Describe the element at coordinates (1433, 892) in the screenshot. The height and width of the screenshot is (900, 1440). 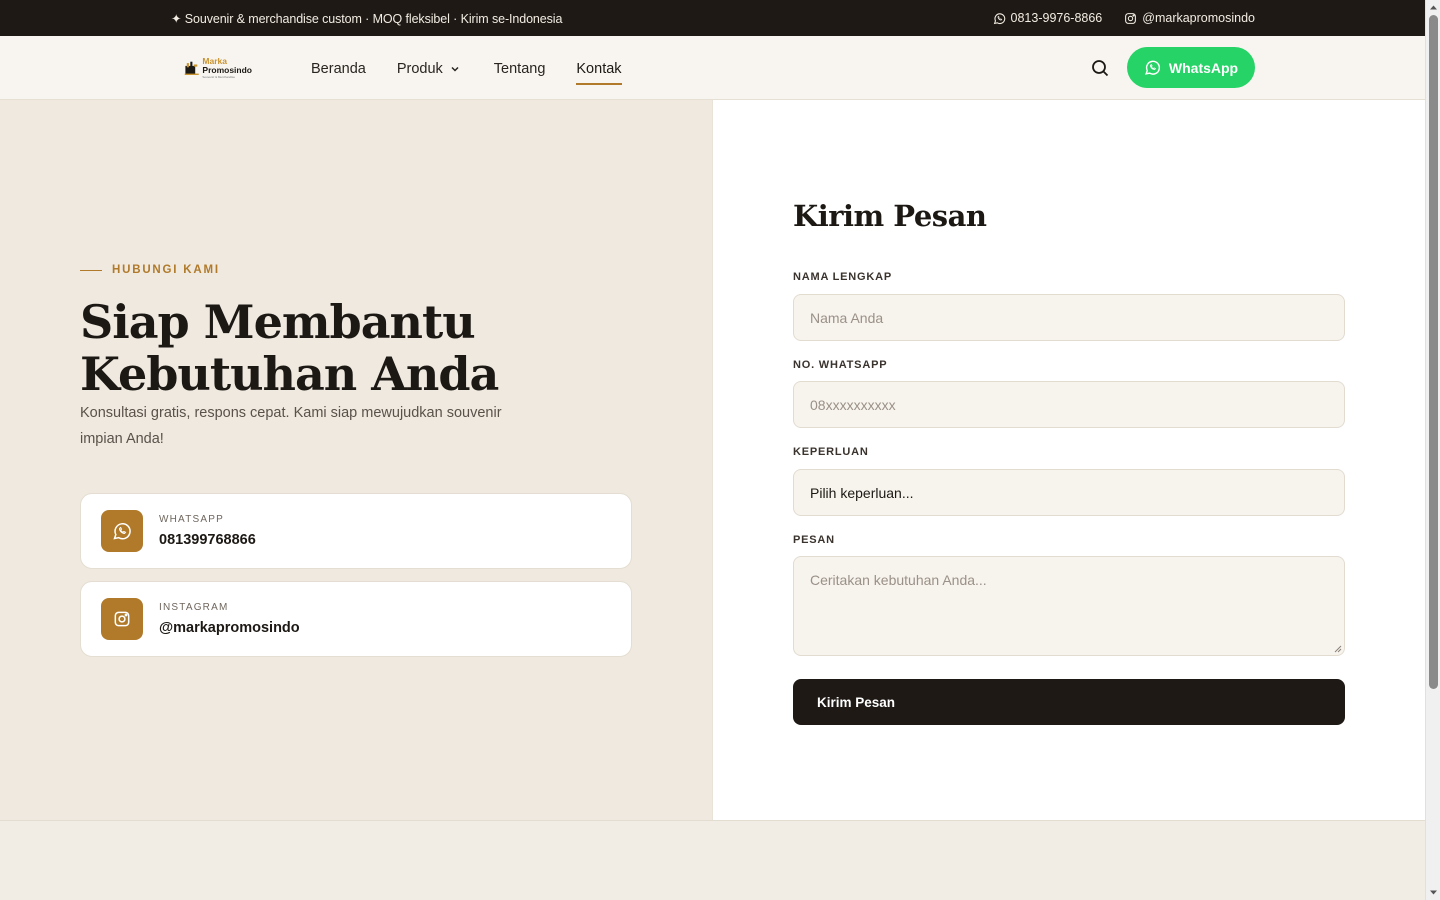
I see `scroll-down-arrow-icon` at that location.